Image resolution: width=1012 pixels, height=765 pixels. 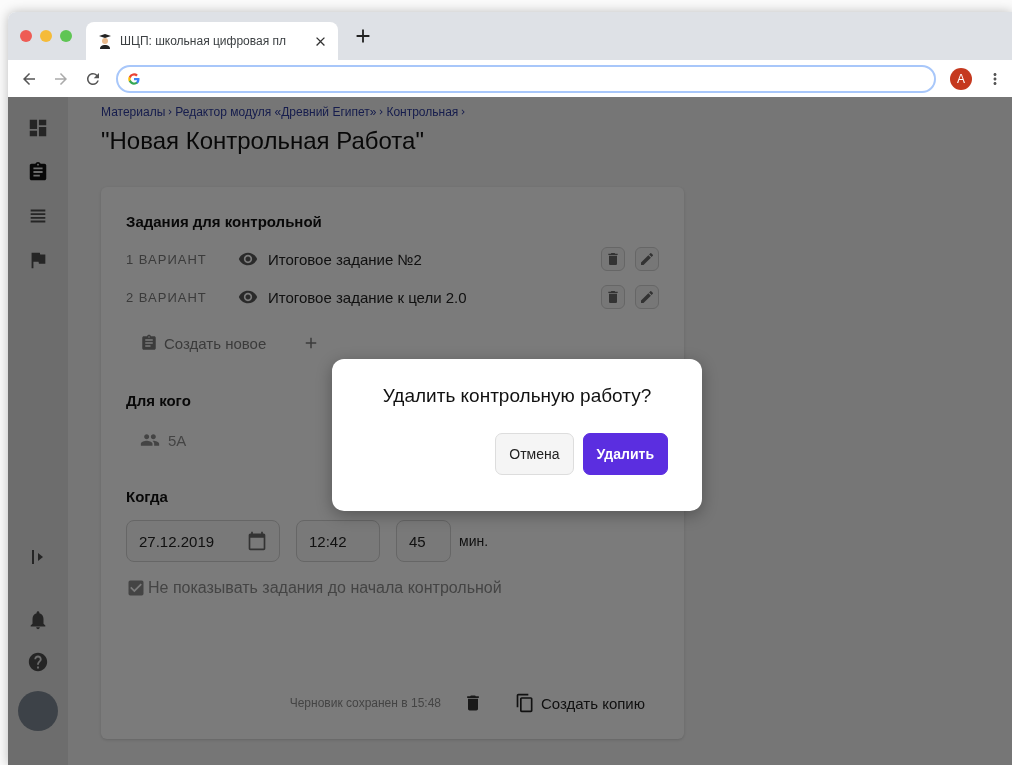 I want to click on variant-label: 2 ВАРИАНТ, so click(x=167, y=297).